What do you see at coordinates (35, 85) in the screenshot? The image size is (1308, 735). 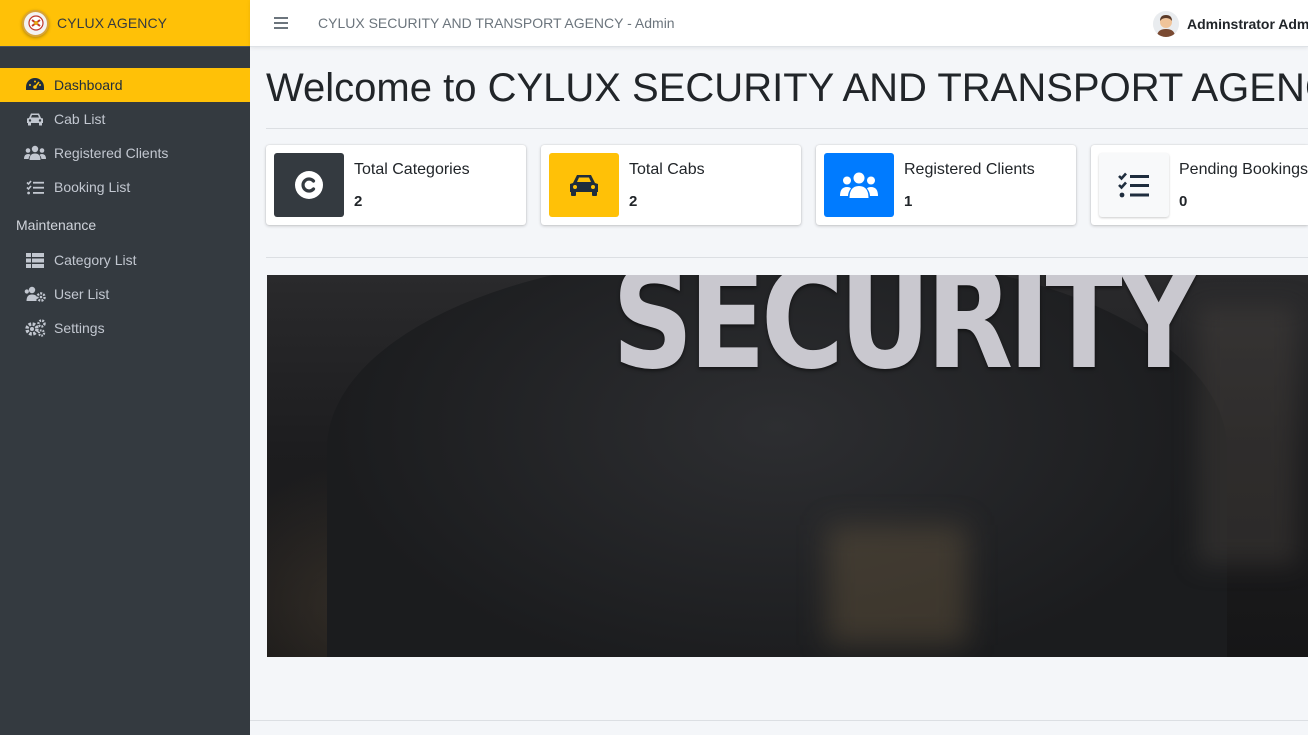 I see `dashboard-icon` at bounding box center [35, 85].